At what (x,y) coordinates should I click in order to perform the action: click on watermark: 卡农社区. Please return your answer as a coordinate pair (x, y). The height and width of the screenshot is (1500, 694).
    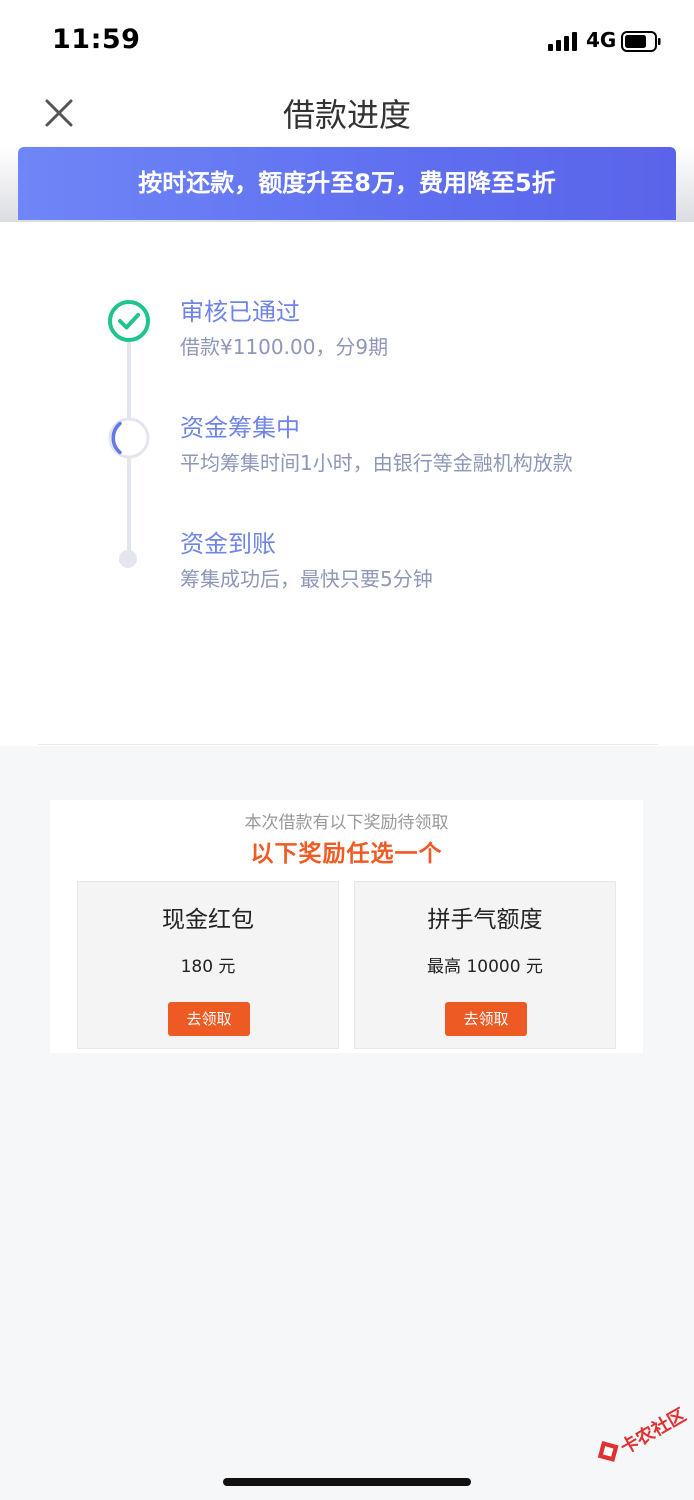
    Looking at the image, I should click on (639, 1440).